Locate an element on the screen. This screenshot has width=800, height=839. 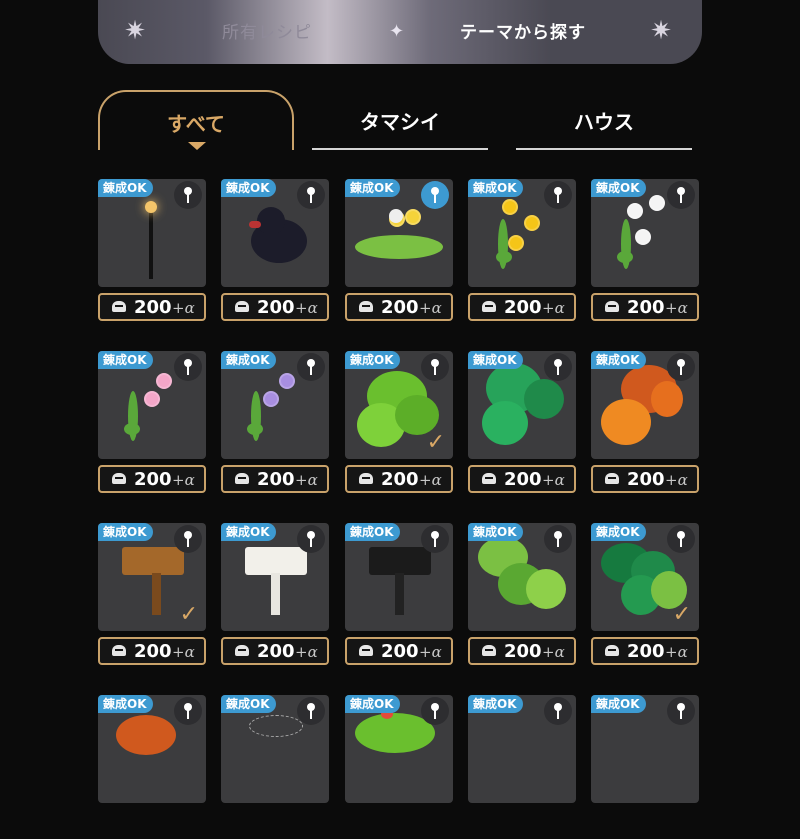
category-tab-label: ハウス is located at coordinates (604, 122).